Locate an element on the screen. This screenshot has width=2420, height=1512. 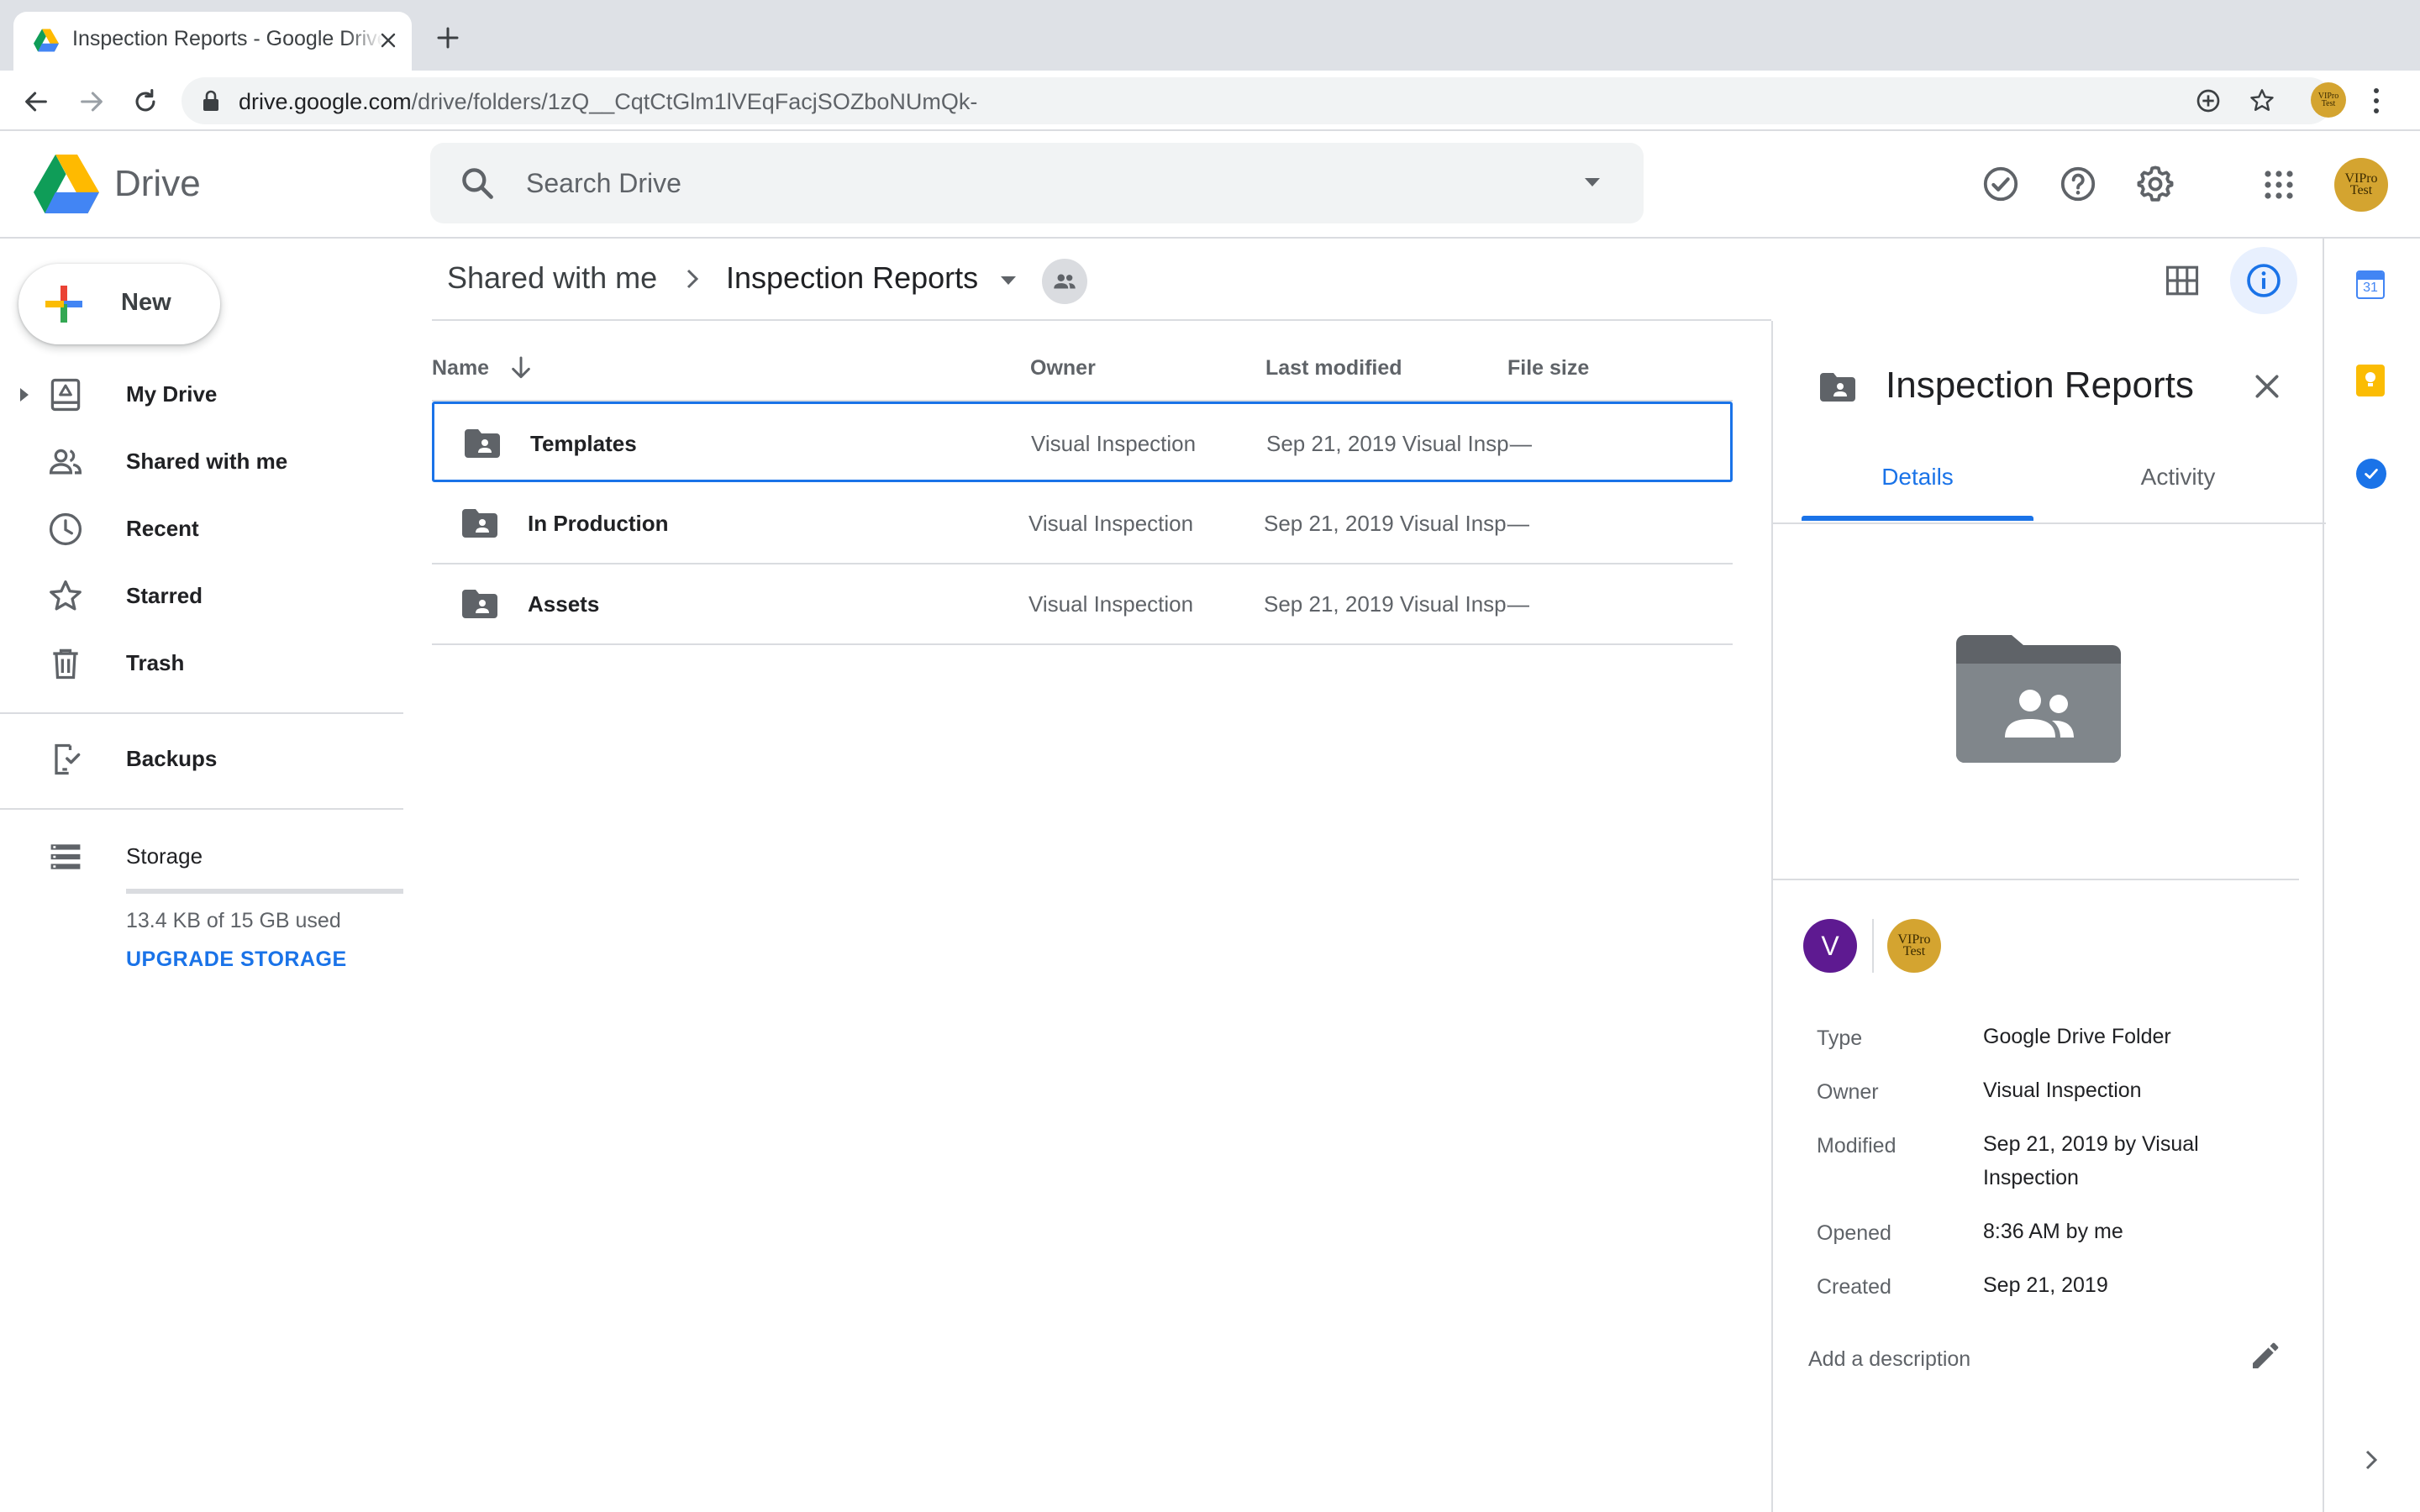
avatar-divider is located at coordinates (1873, 946).